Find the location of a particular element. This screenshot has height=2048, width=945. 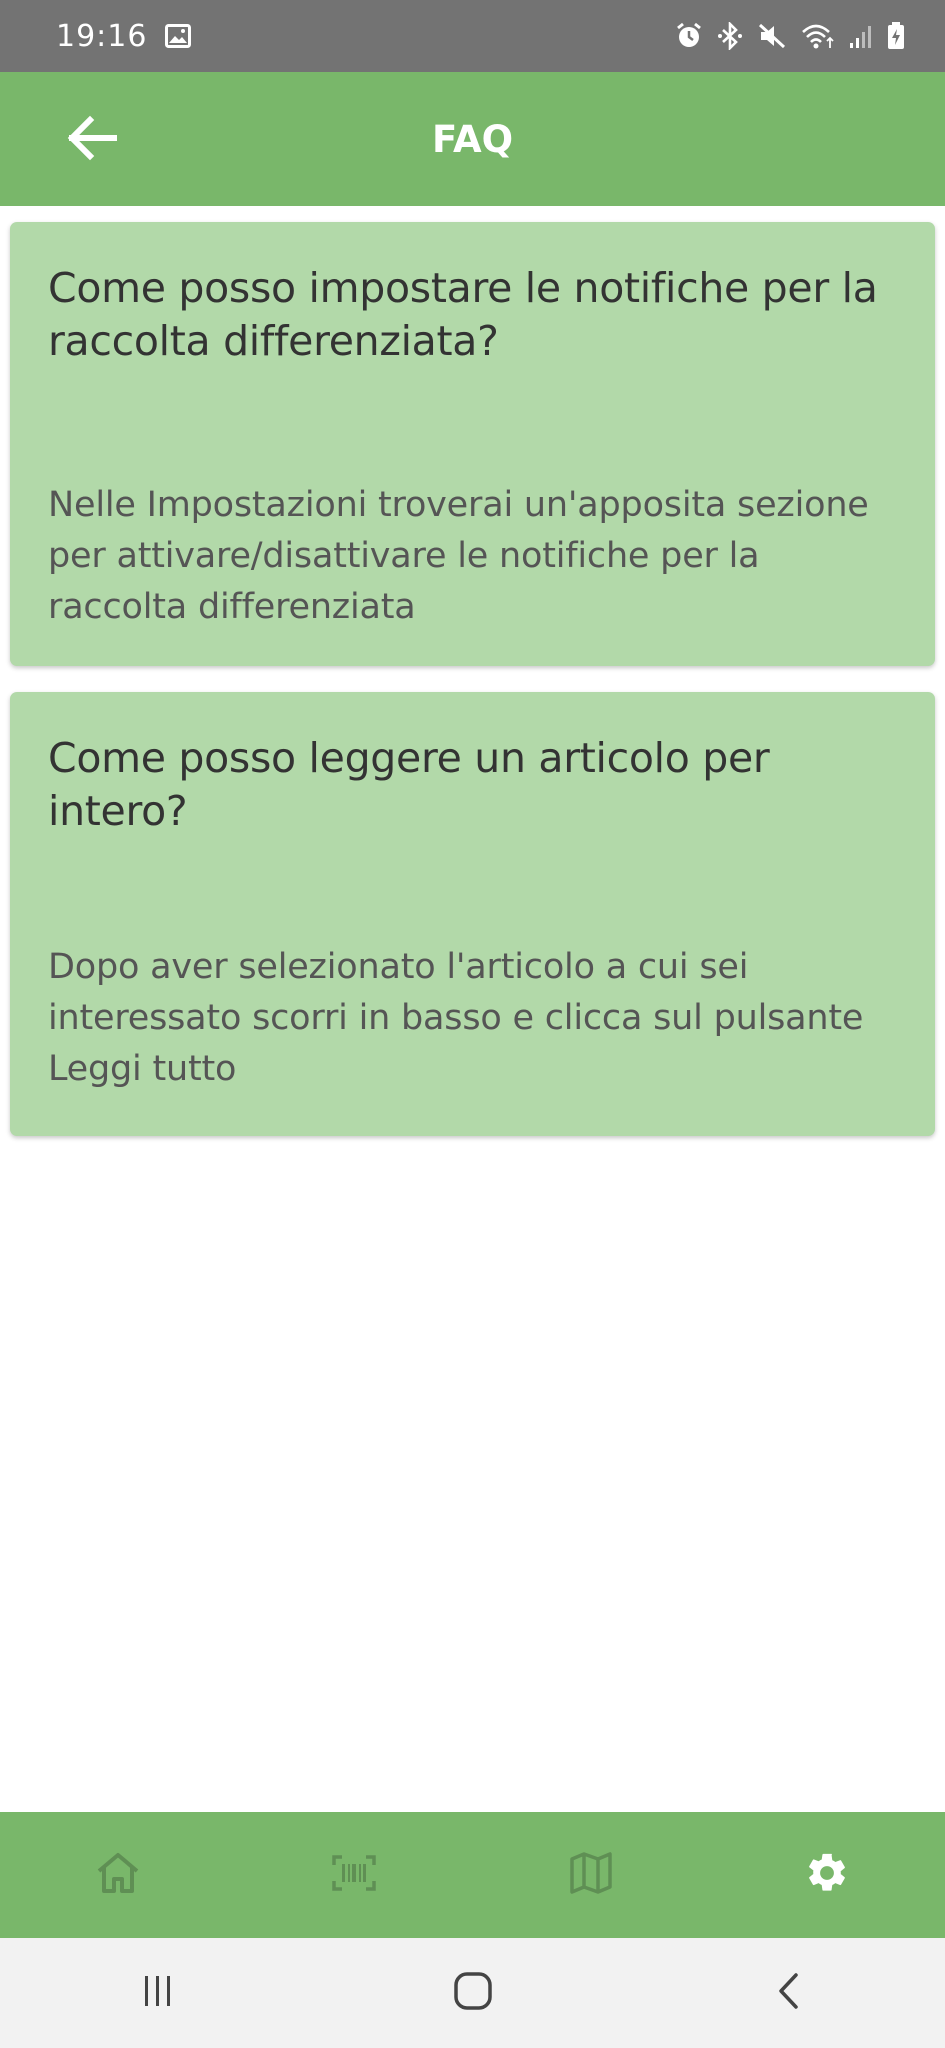

settings-gear-icon is located at coordinates (827, 1875).